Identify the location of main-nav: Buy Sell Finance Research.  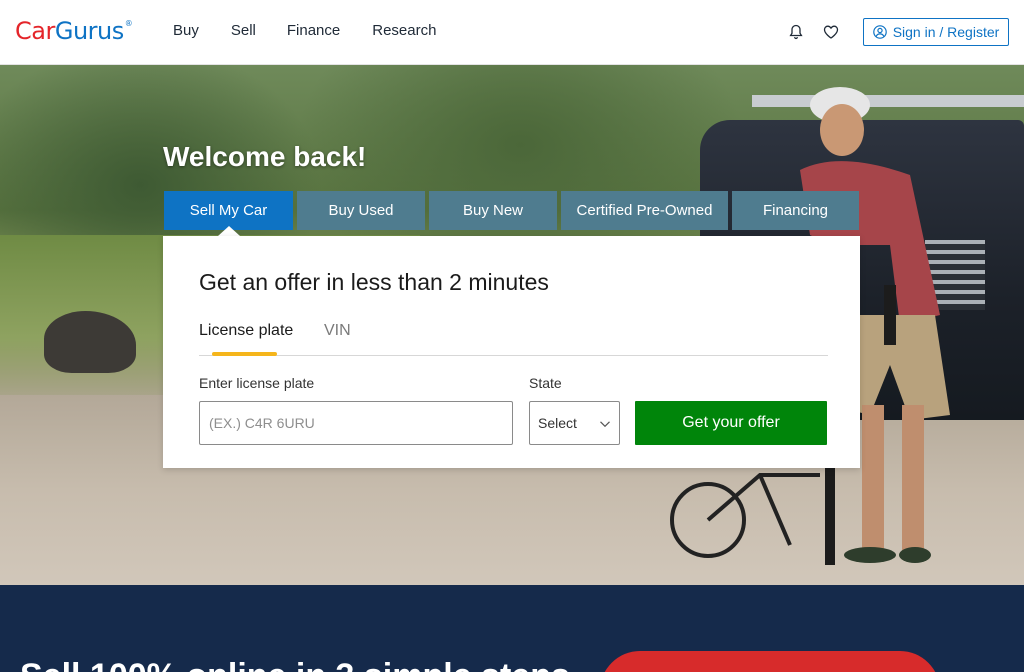
(320, 30).